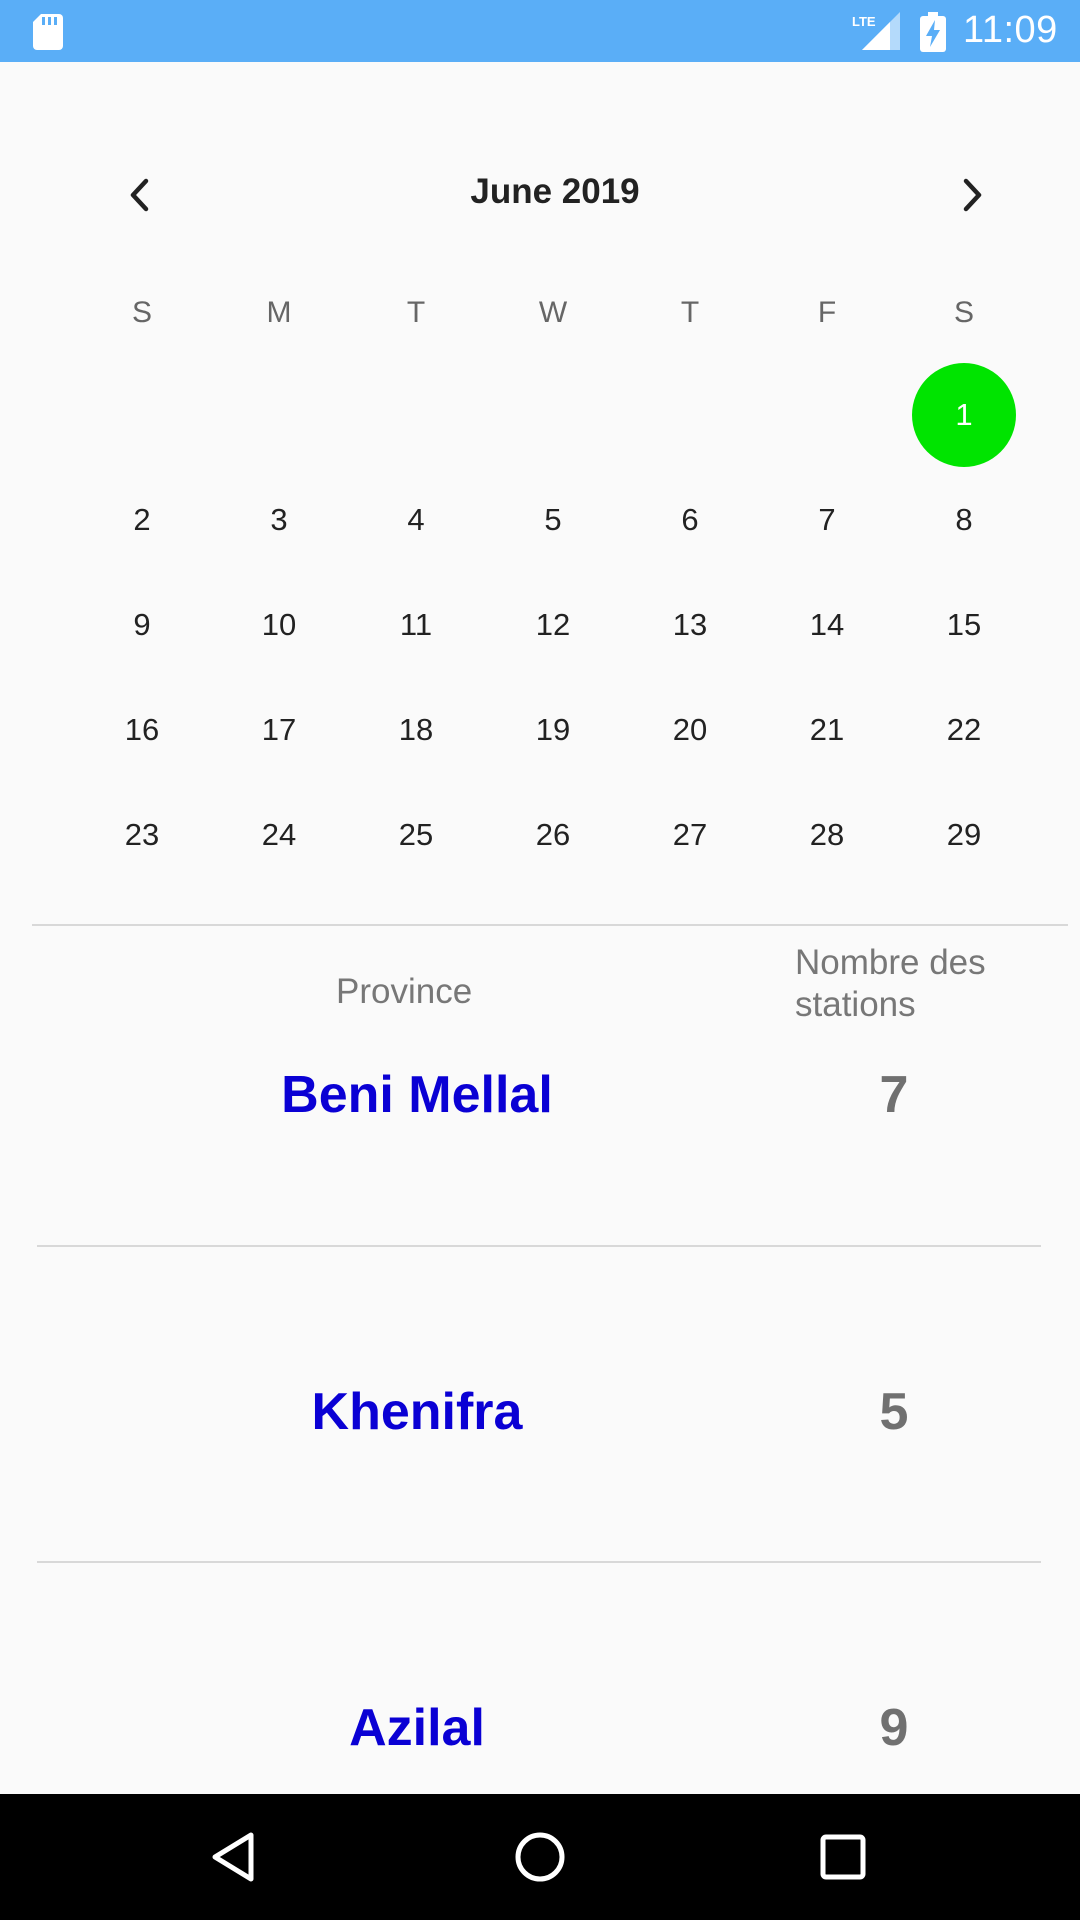 Image resolution: width=1080 pixels, height=1920 pixels. I want to click on calendar-day: 8, so click(964, 520).